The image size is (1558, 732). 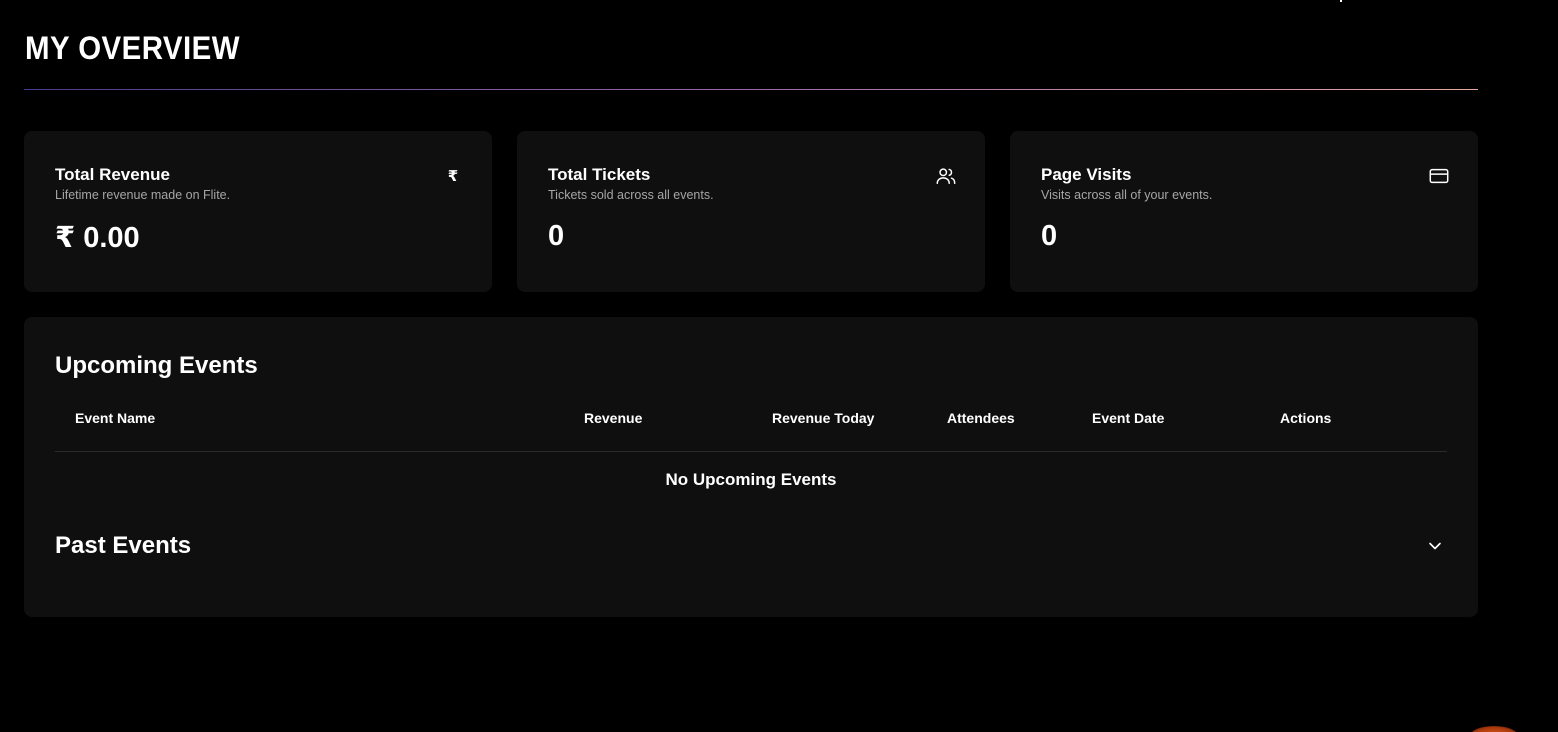 What do you see at coordinates (1439, 176) in the screenshot?
I see `credit-card-icon` at bounding box center [1439, 176].